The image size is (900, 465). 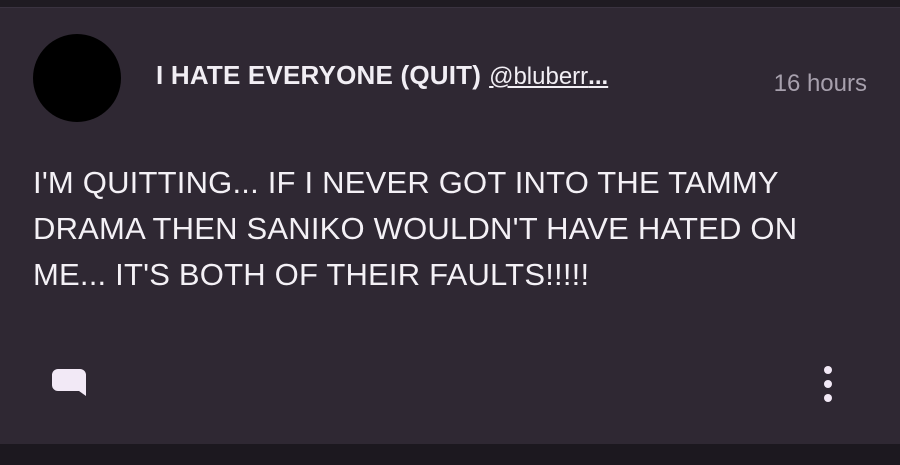 What do you see at coordinates (539, 76) in the screenshot?
I see `author-handle: @bluberr` at bounding box center [539, 76].